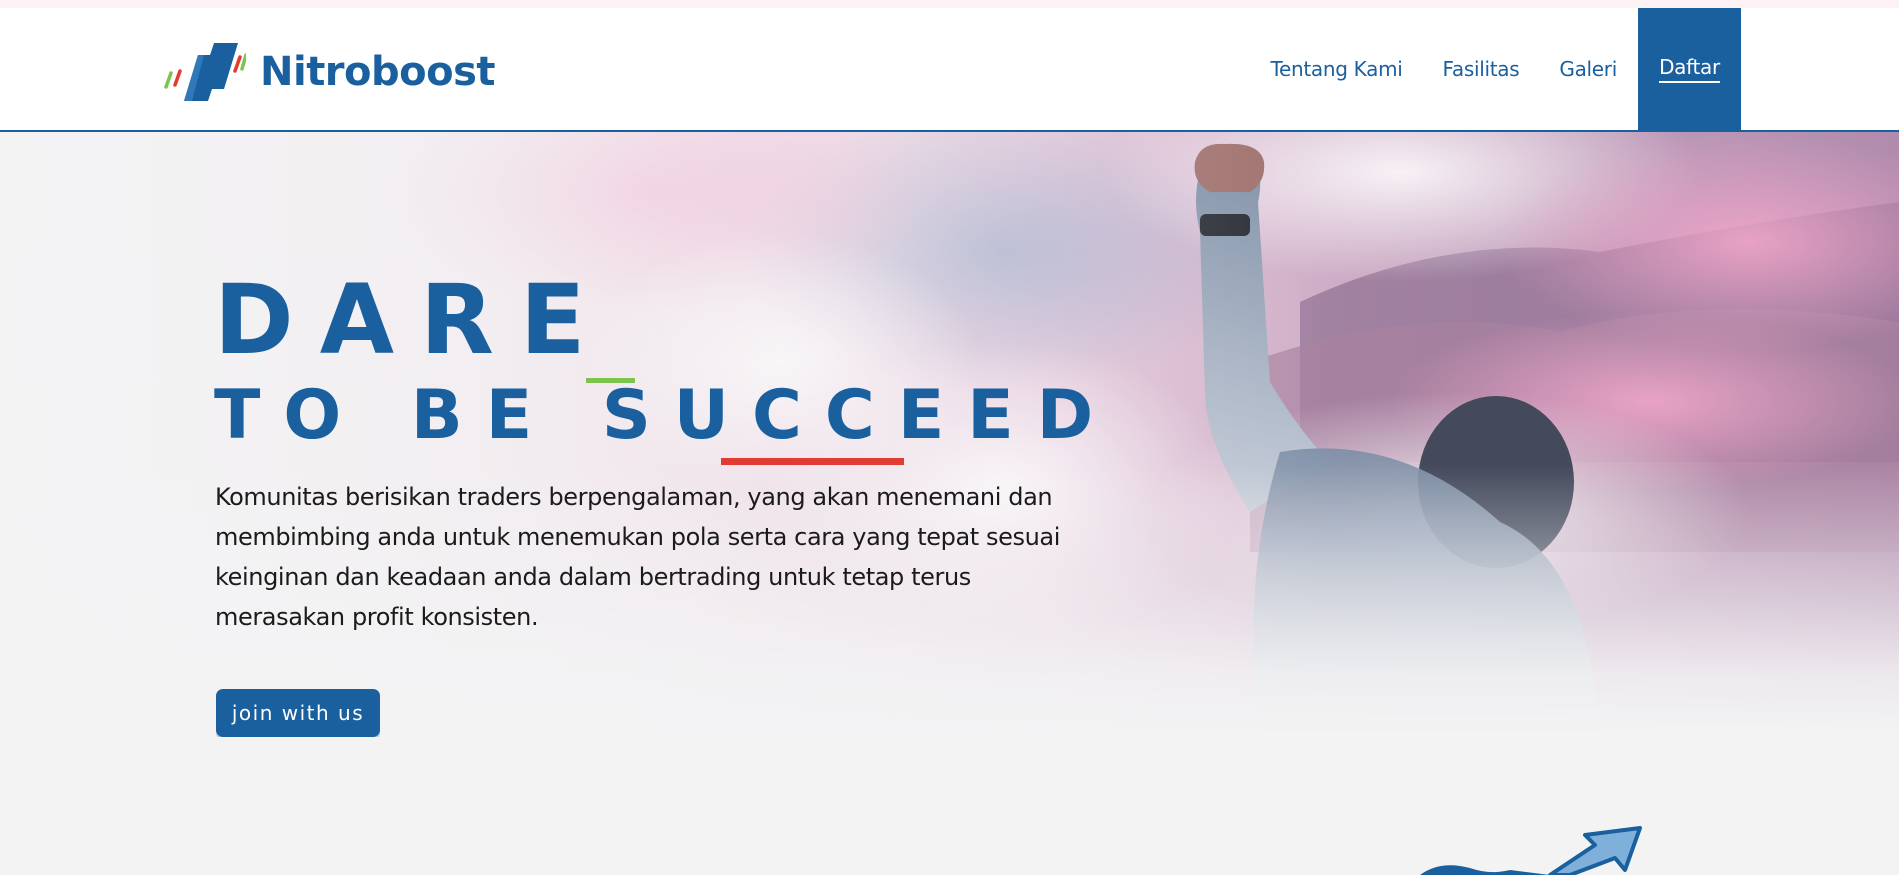 The image size is (1899, 875). Describe the element at coordinates (298, 713) in the screenshot. I see `join-with-us-button: join with us` at that location.